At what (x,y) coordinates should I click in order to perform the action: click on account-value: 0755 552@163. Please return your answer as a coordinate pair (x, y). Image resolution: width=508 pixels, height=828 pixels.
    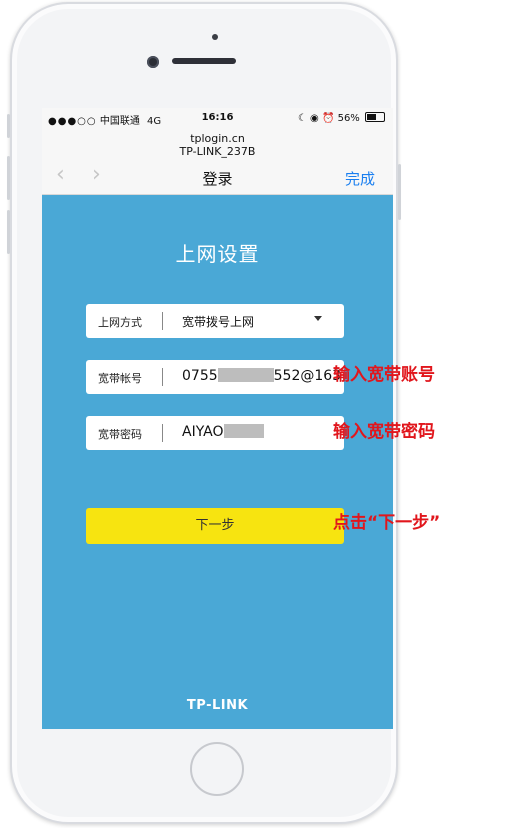
    Looking at the image, I should click on (261, 376).